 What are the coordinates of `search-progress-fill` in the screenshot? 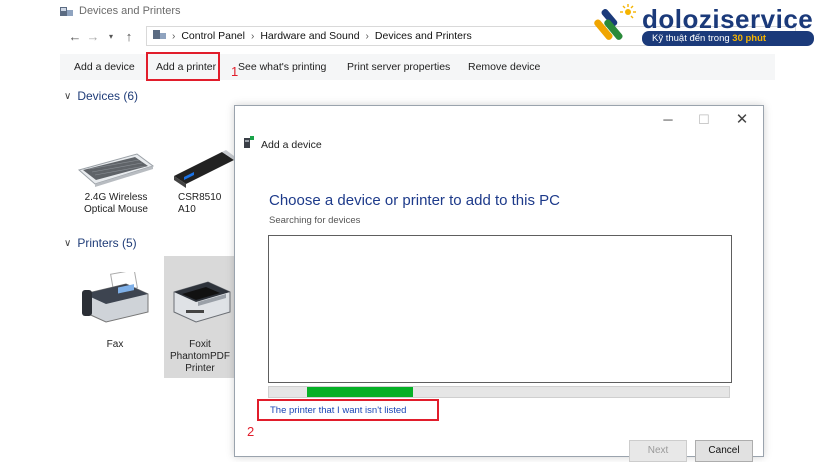 It's located at (360, 392).